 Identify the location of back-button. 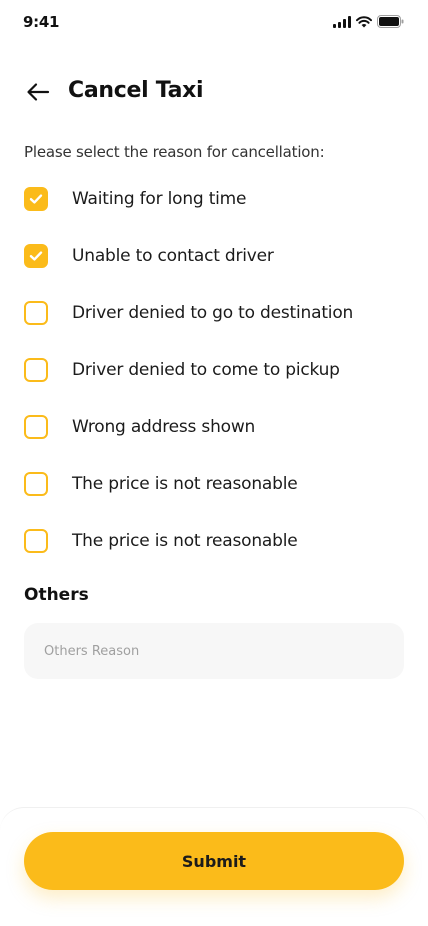
(38, 92).